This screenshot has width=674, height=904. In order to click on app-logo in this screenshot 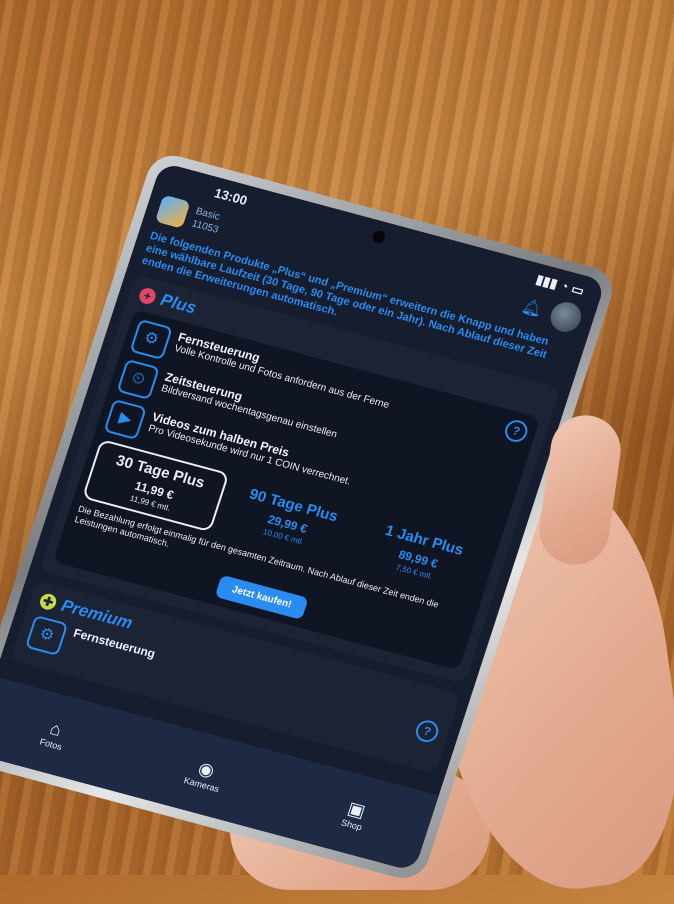, I will do `click(172, 211)`.